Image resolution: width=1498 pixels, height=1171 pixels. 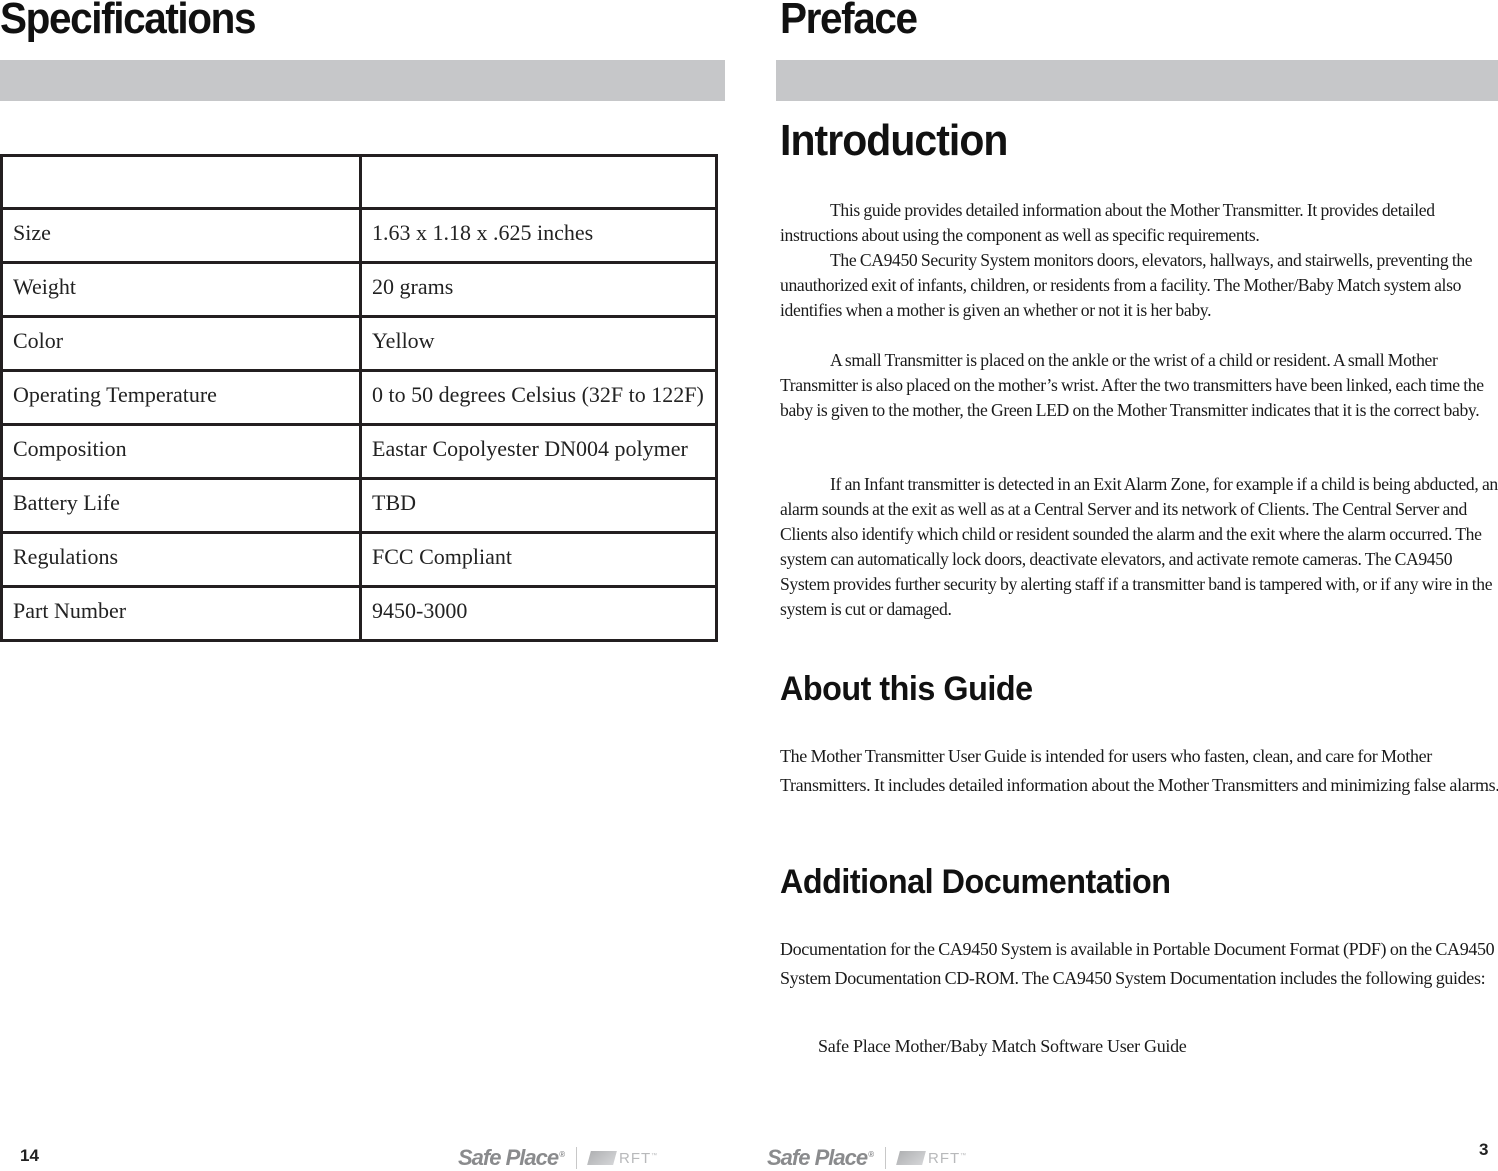 What do you see at coordinates (181, 505) in the screenshot?
I see `spec-label: Battery Life` at bounding box center [181, 505].